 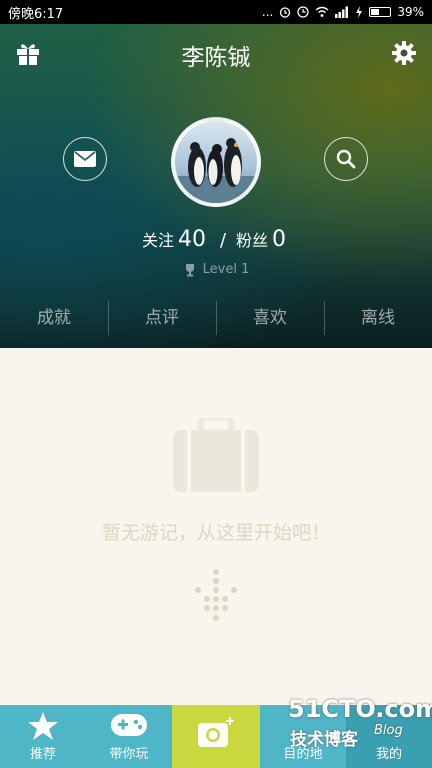 I want to click on bottom-nav: 推荐 带你玩 目的地 我的, so click(x=216, y=736).